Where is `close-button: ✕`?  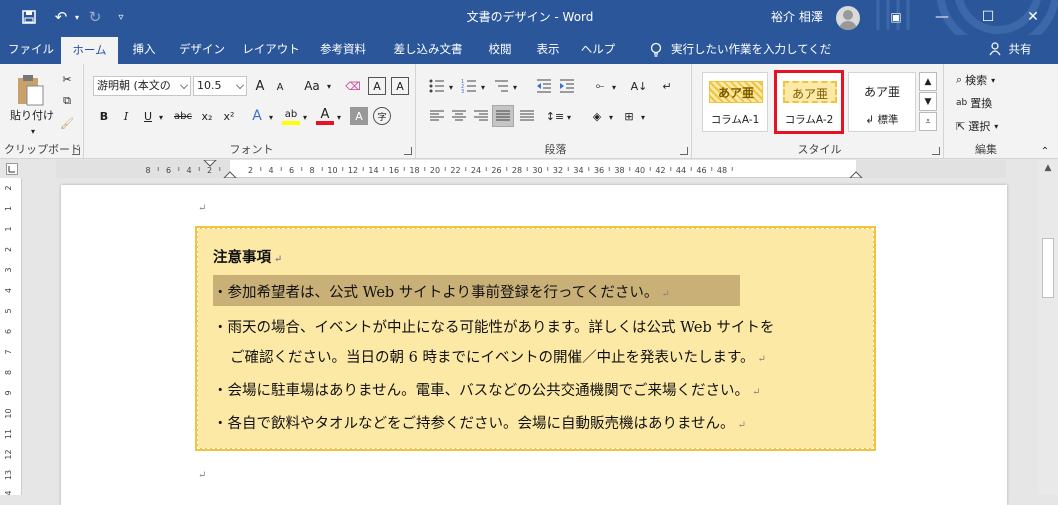
close-button: ✕ is located at coordinates (1033, 17).